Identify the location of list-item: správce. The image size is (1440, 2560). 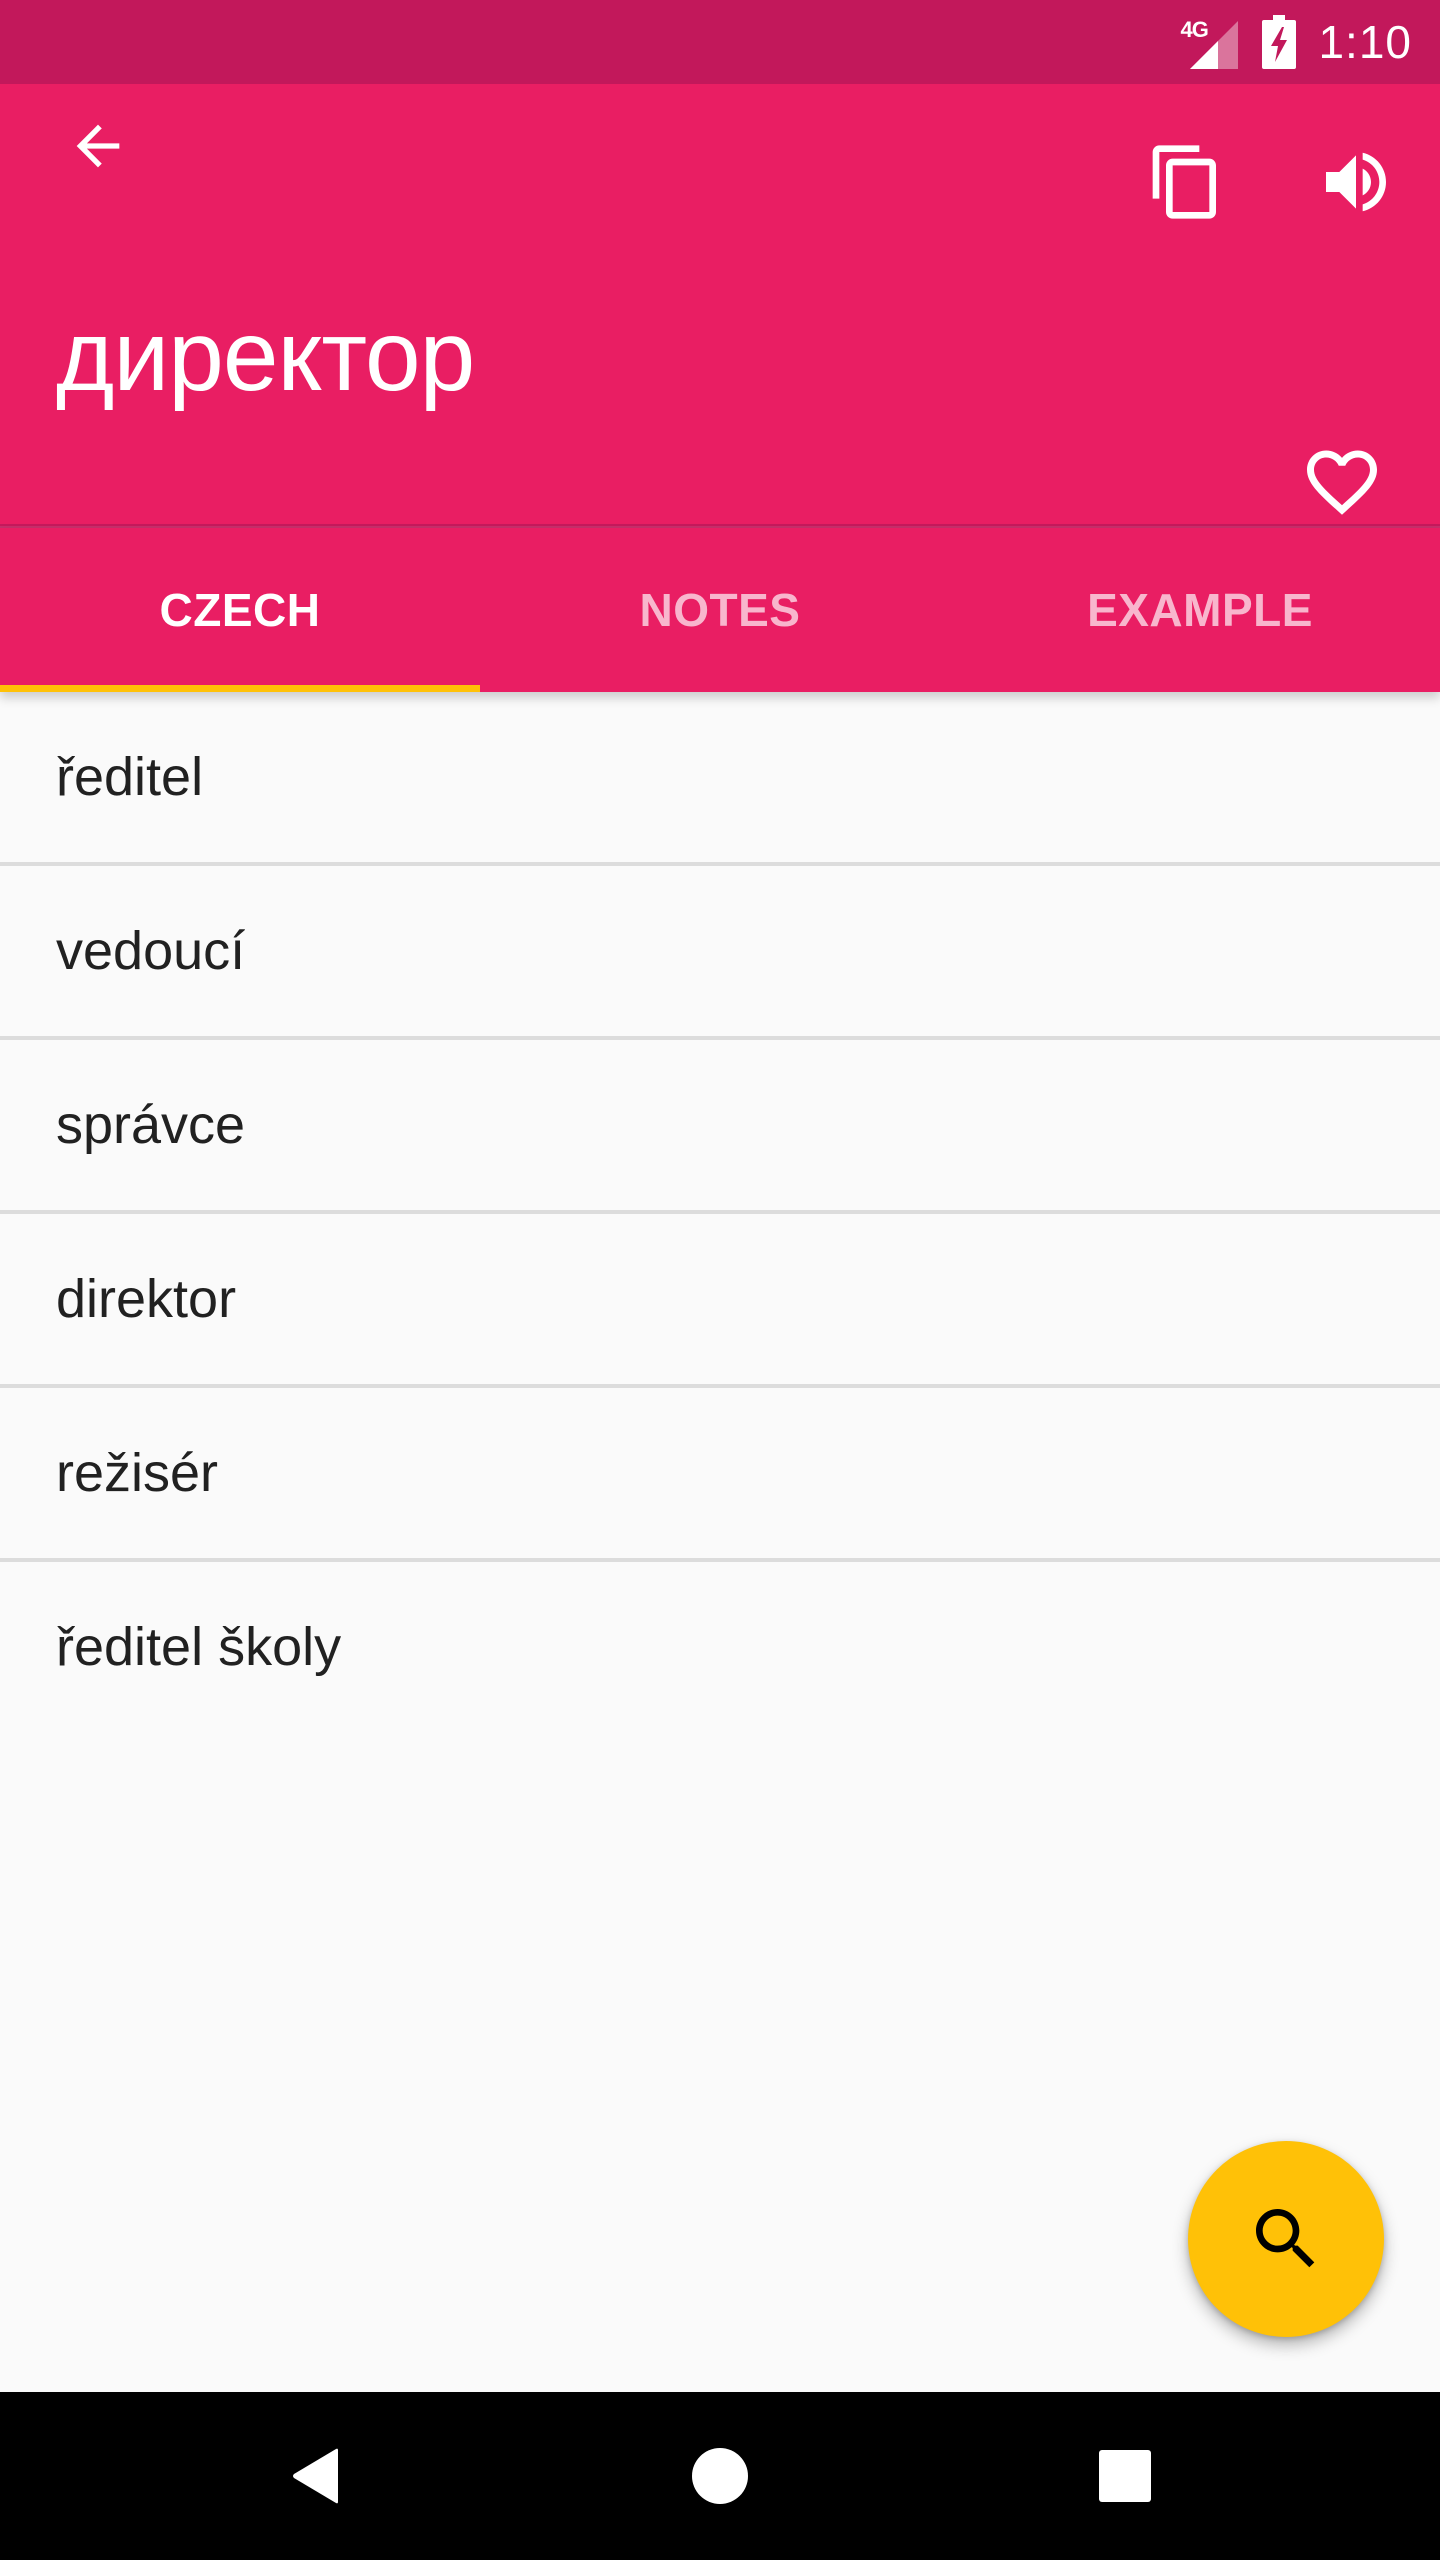
(720, 1127).